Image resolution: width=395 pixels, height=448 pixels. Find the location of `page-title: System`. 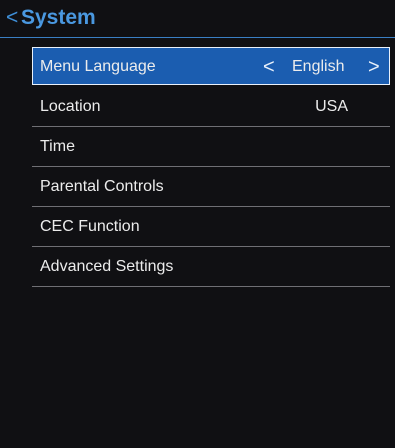

page-title: System is located at coordinates (58, 17).